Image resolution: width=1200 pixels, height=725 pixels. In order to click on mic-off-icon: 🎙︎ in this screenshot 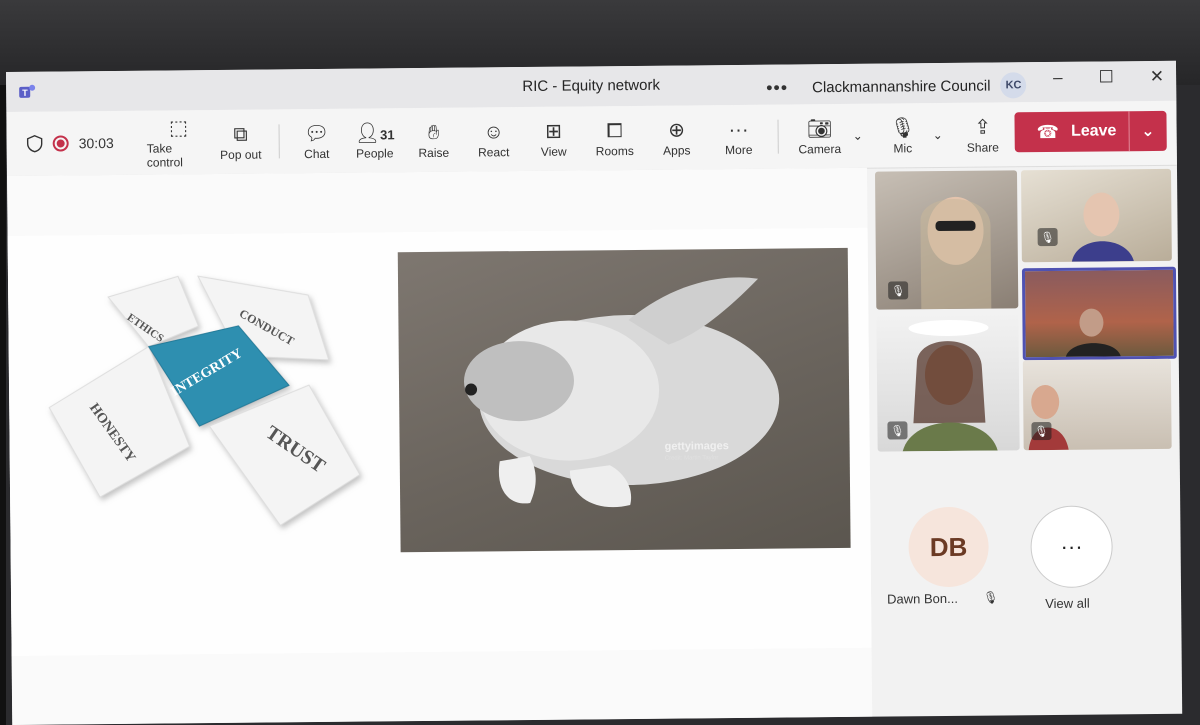, I will do `click(902, 128)`.